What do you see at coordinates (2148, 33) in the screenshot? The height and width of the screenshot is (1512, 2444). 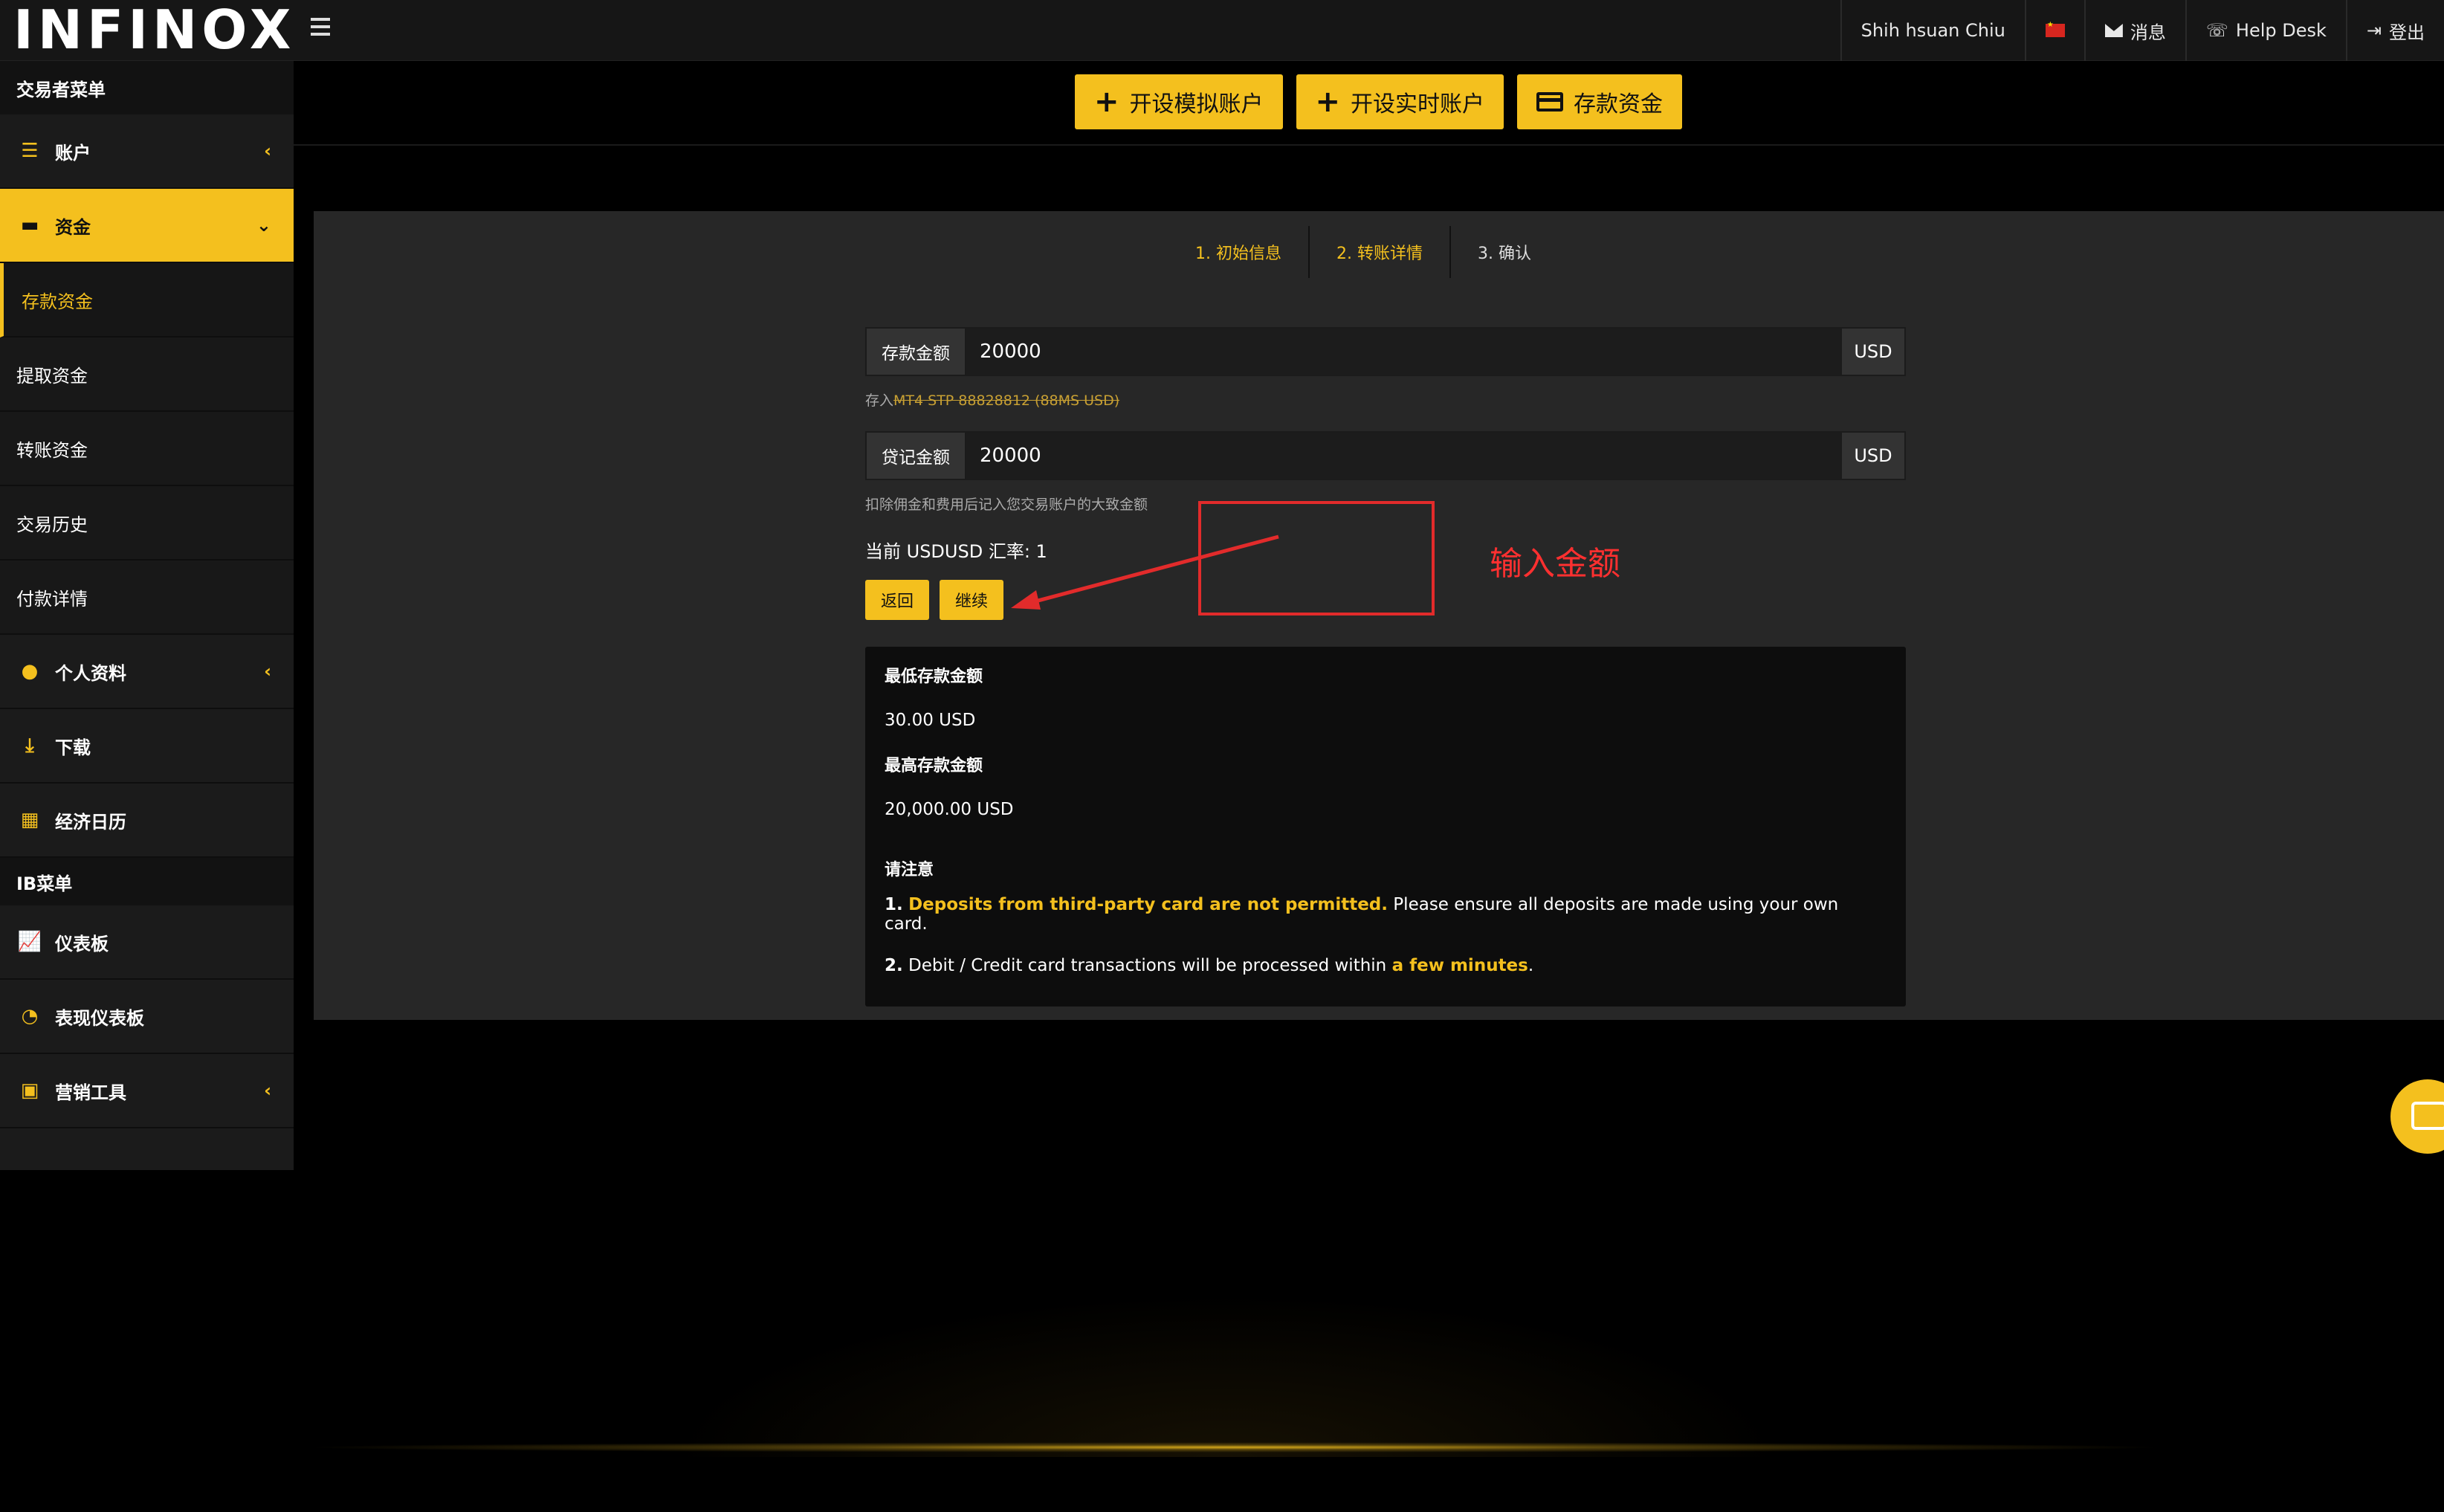 I see `messages-label: 消息` at bounding box center [2148, 33].